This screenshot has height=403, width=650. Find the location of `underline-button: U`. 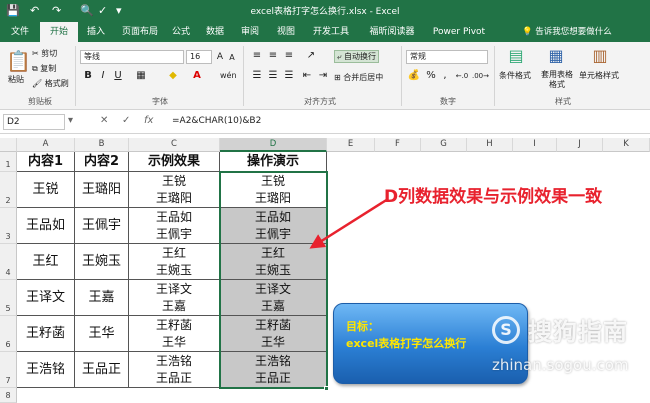

underline-button: U is located at coordinates (118, 76).